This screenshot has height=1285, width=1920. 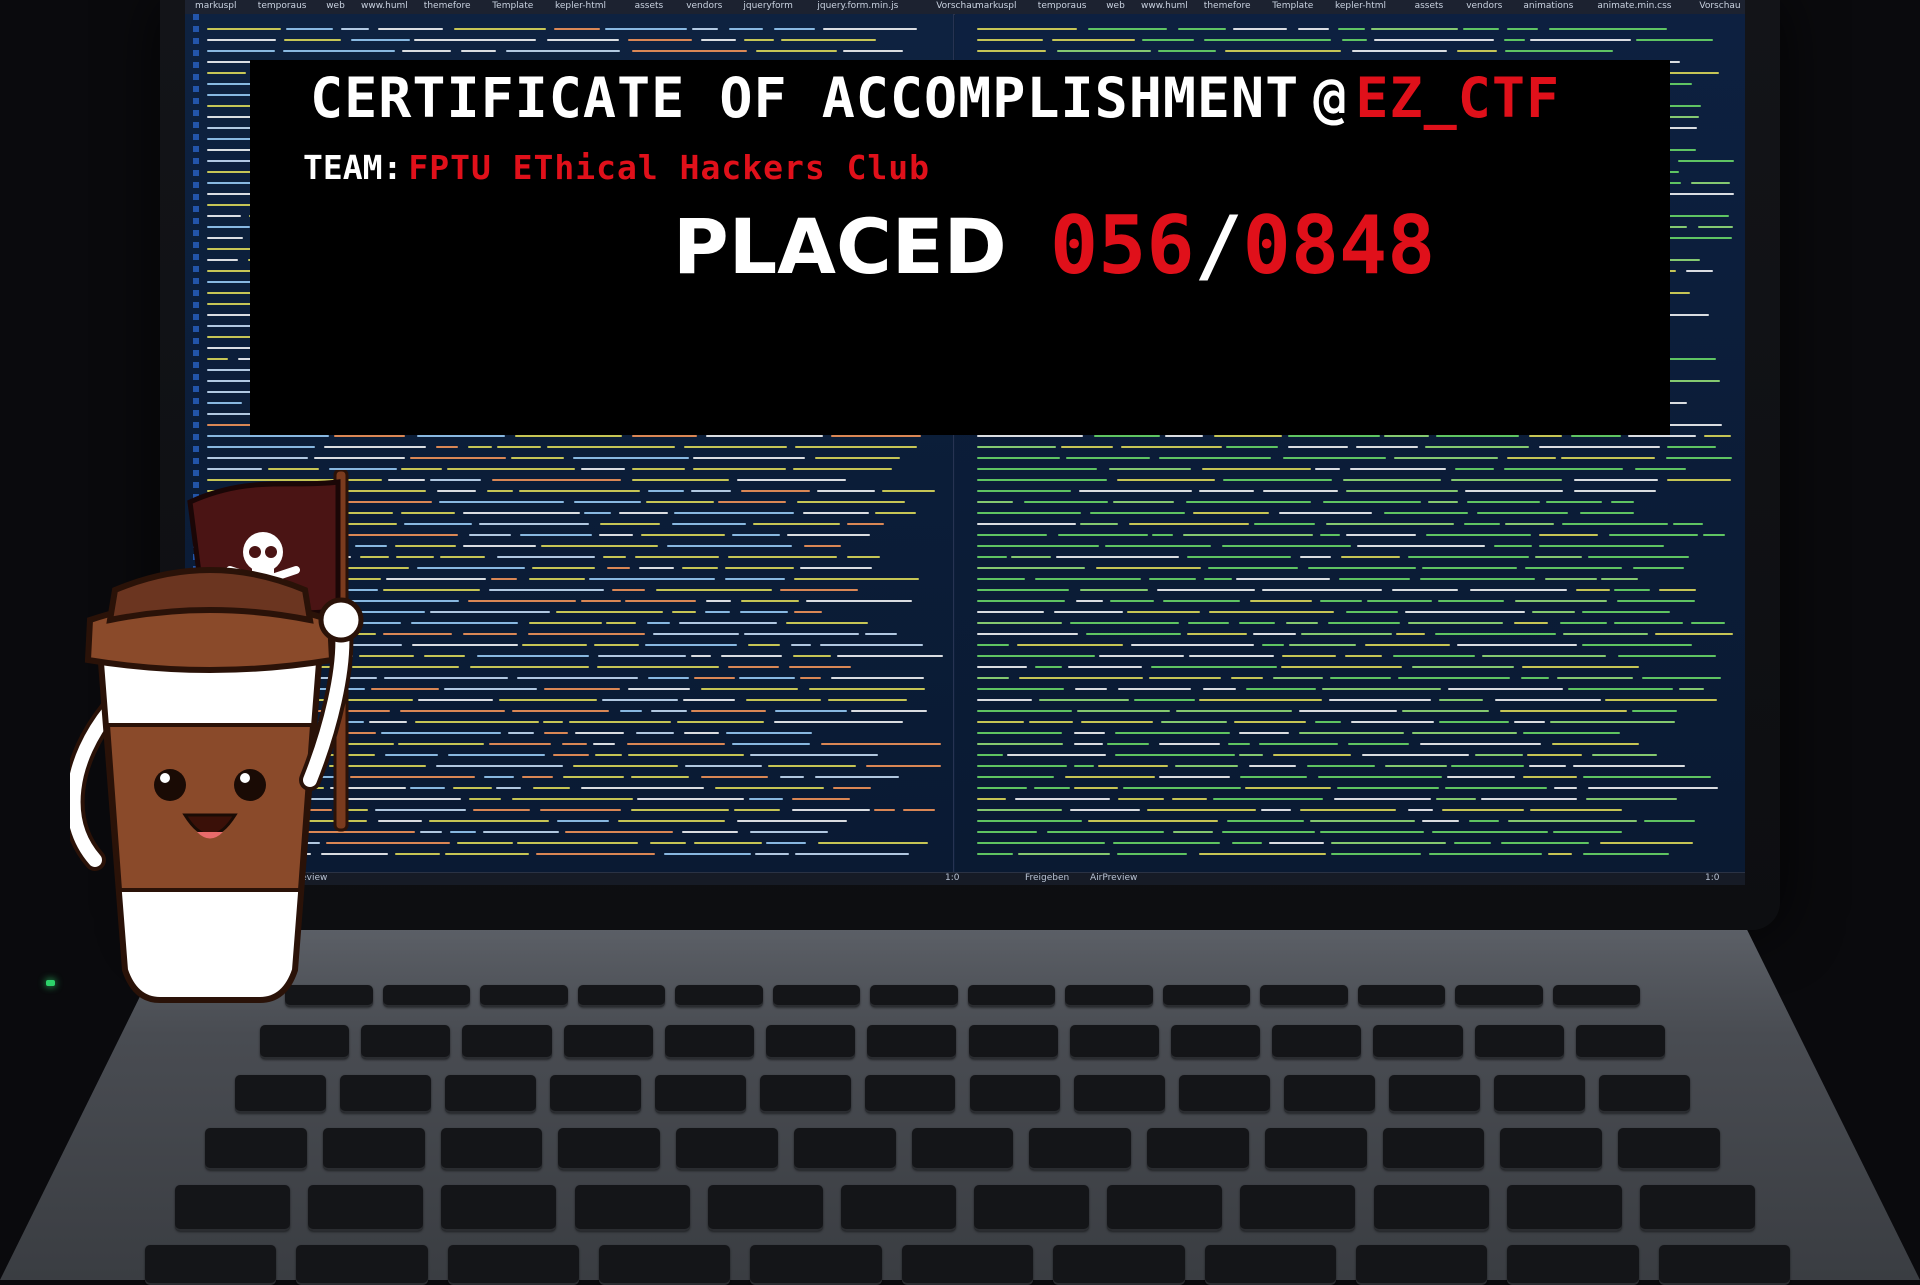 I want to click on editor-tab-right-2: web, so click(x=1115, y=7).